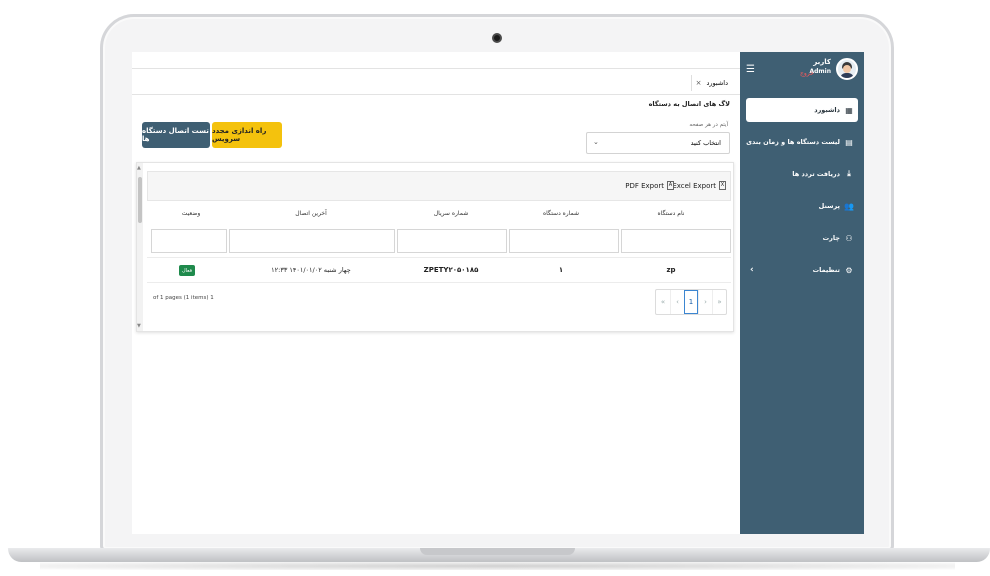 This screenshot has height=576, width=990. What do you see at coordinates (658, 143) in the screenshot?
I see `items-per-page-select: انتخاب کنید ⌄` at bounding box center [658, 143].